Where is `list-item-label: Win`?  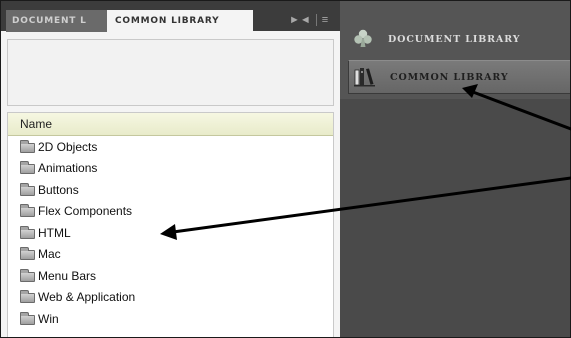
list-item-label: Win is located at coordinates (48, 318).